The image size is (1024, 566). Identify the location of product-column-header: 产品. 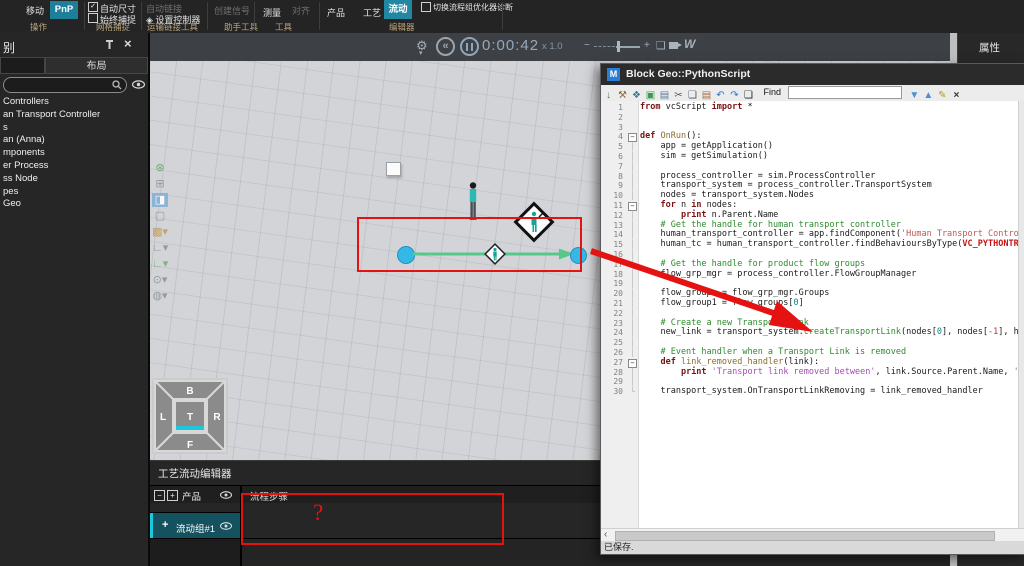
(192, 497).